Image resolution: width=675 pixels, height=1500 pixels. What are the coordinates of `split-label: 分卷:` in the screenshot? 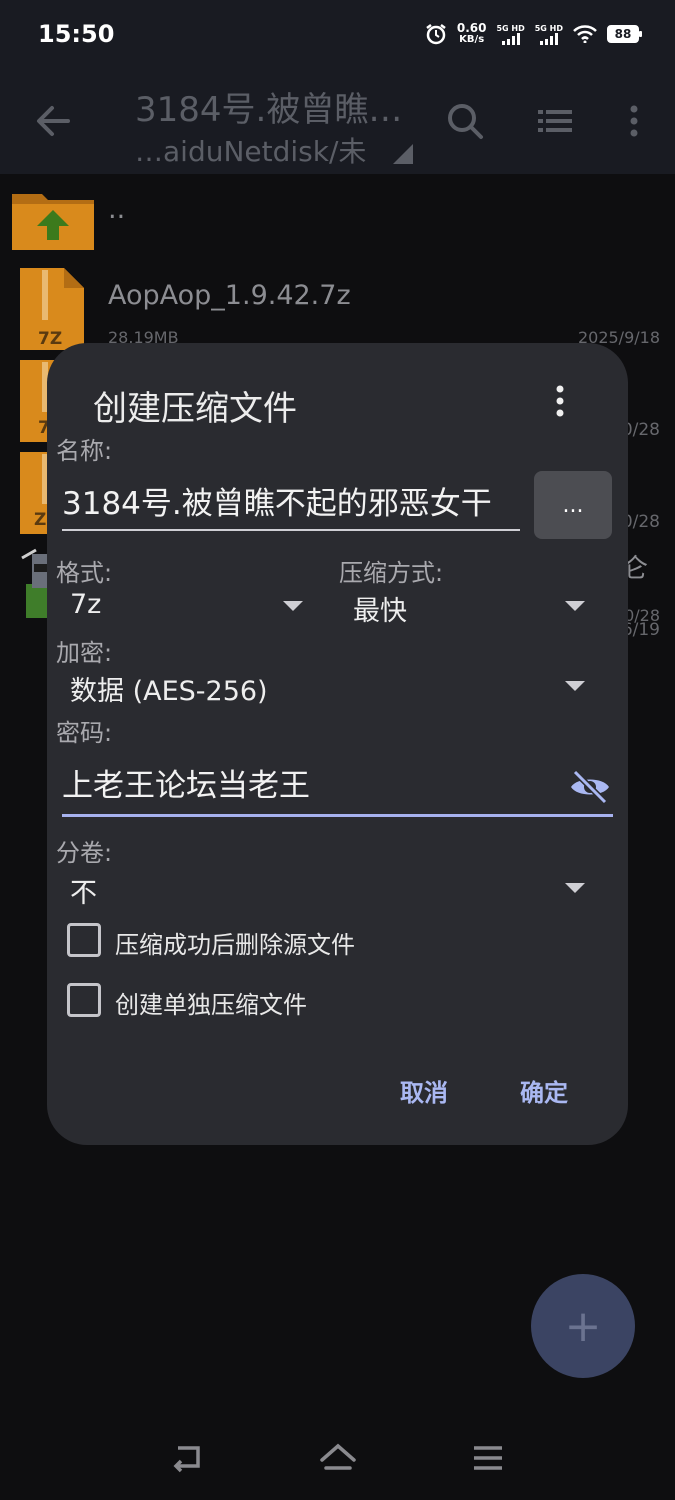 It's located at (84, 853).